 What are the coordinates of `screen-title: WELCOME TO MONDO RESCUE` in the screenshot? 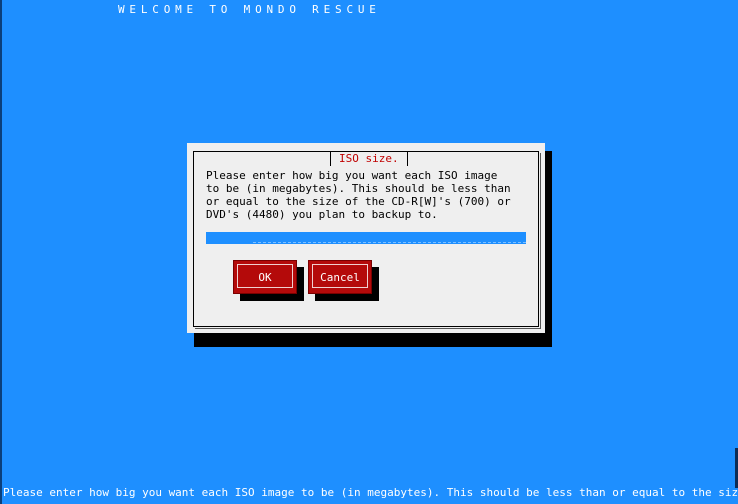 It's located at (249, 9).